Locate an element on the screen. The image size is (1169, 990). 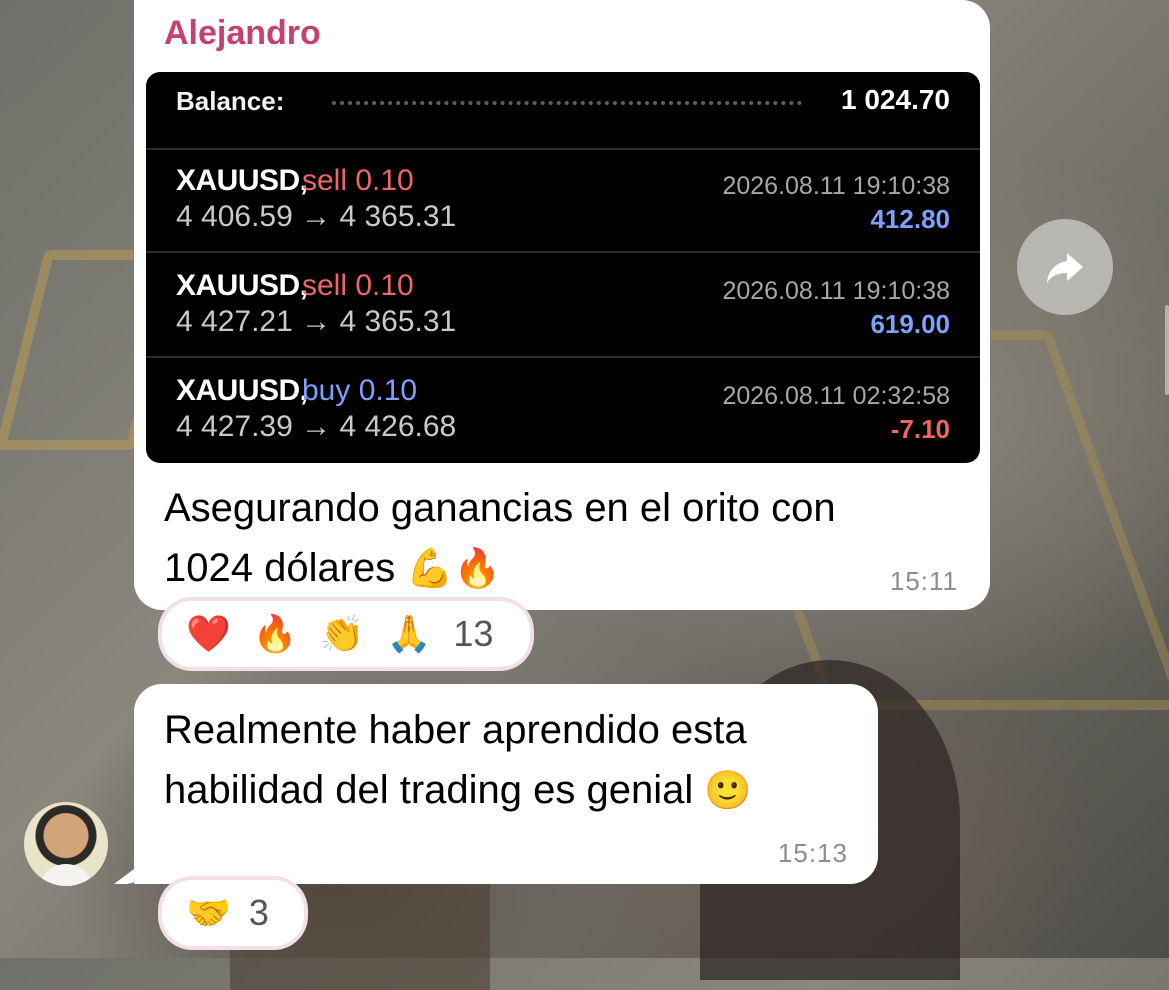
balance-row: Balance: 1 024.70 is located at coordinates (563, 111).